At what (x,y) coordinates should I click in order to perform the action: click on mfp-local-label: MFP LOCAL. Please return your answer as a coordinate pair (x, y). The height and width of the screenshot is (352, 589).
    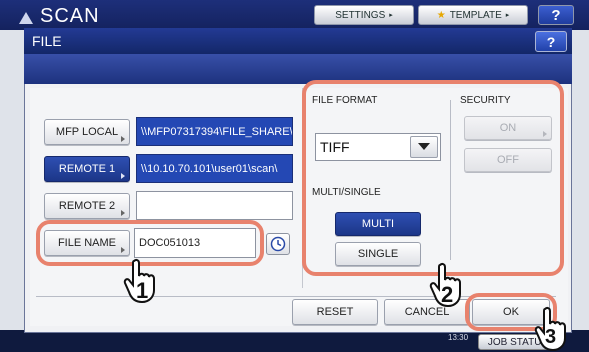
    Looking at the image, I should click on (87, 132).